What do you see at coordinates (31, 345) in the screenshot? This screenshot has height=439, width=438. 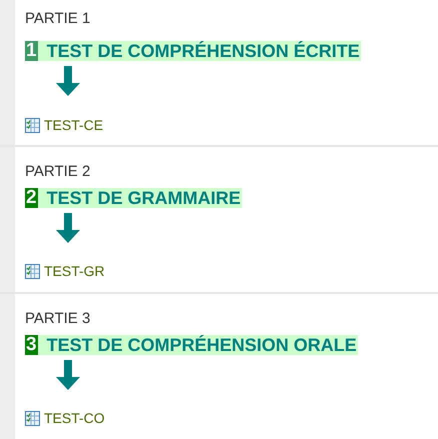 I see `number-badge: 3` at bounding box center [31, 345].